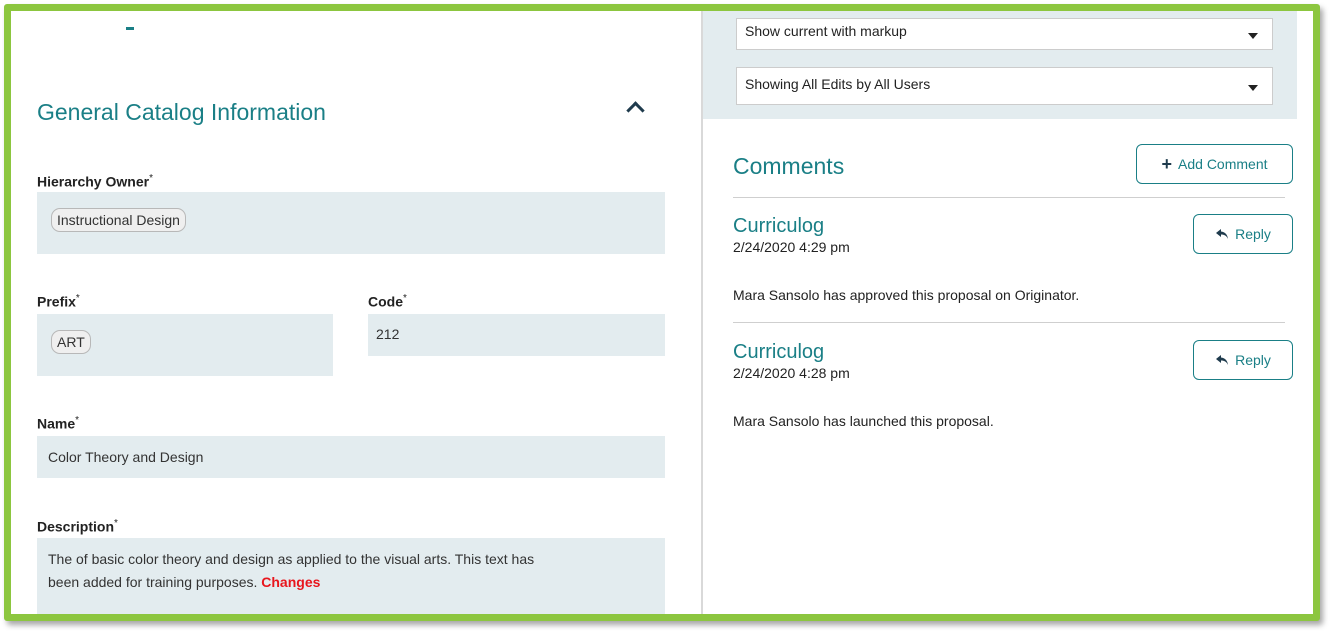 This screenshot has height=631, width=1330. Describe the element at coordinates (58, 301) in the screenshot. I see `prefix-label: Prefix*` at that location.